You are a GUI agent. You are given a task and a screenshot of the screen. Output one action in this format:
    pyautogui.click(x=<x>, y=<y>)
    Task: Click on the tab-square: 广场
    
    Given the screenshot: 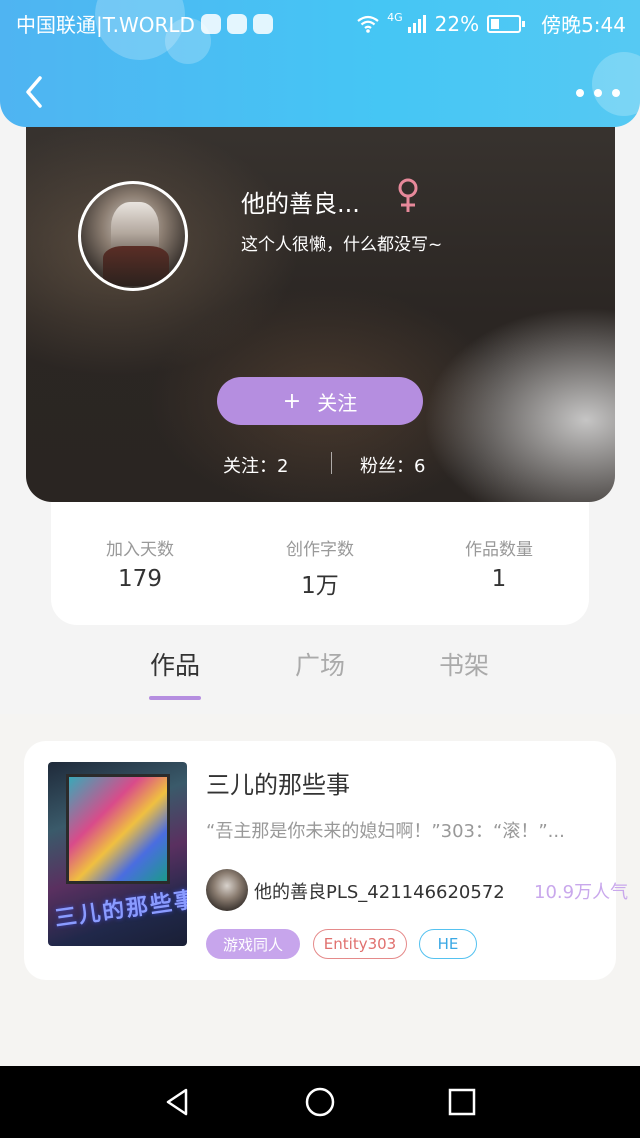 What is the action you would take?
    pyautogui.click(x=320, y=673)
    